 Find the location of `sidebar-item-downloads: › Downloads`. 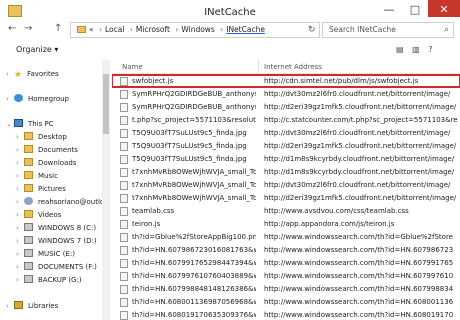

sidebar-item-downloads: › Downloads is located at coordinates (46, 163).